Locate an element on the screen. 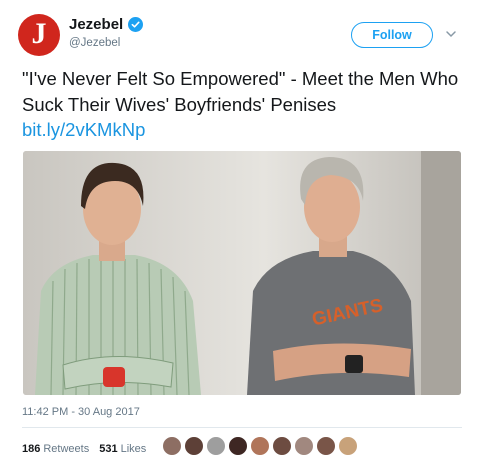 The image size is (477, 472). retweets-stat: 186 Retweets is located at coordinates (55, 449).